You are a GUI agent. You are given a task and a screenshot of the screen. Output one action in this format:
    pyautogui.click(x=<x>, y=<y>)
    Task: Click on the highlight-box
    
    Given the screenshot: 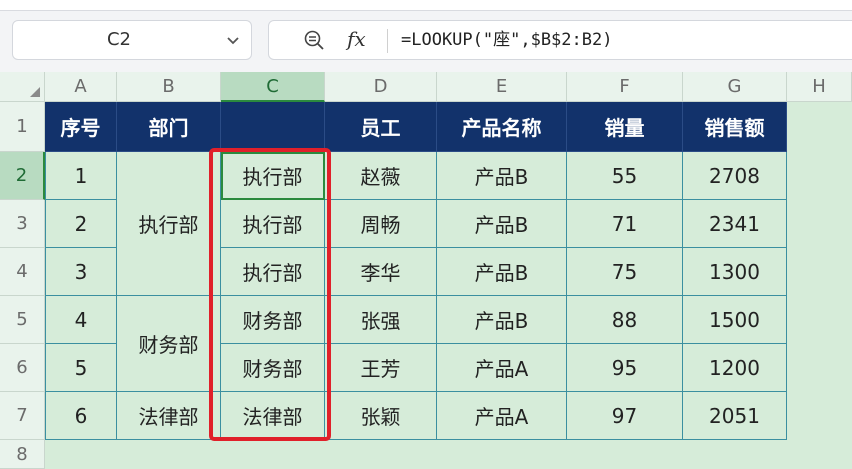 What is the action you would take?
    pyautogui.click(x=270, y=294)
    